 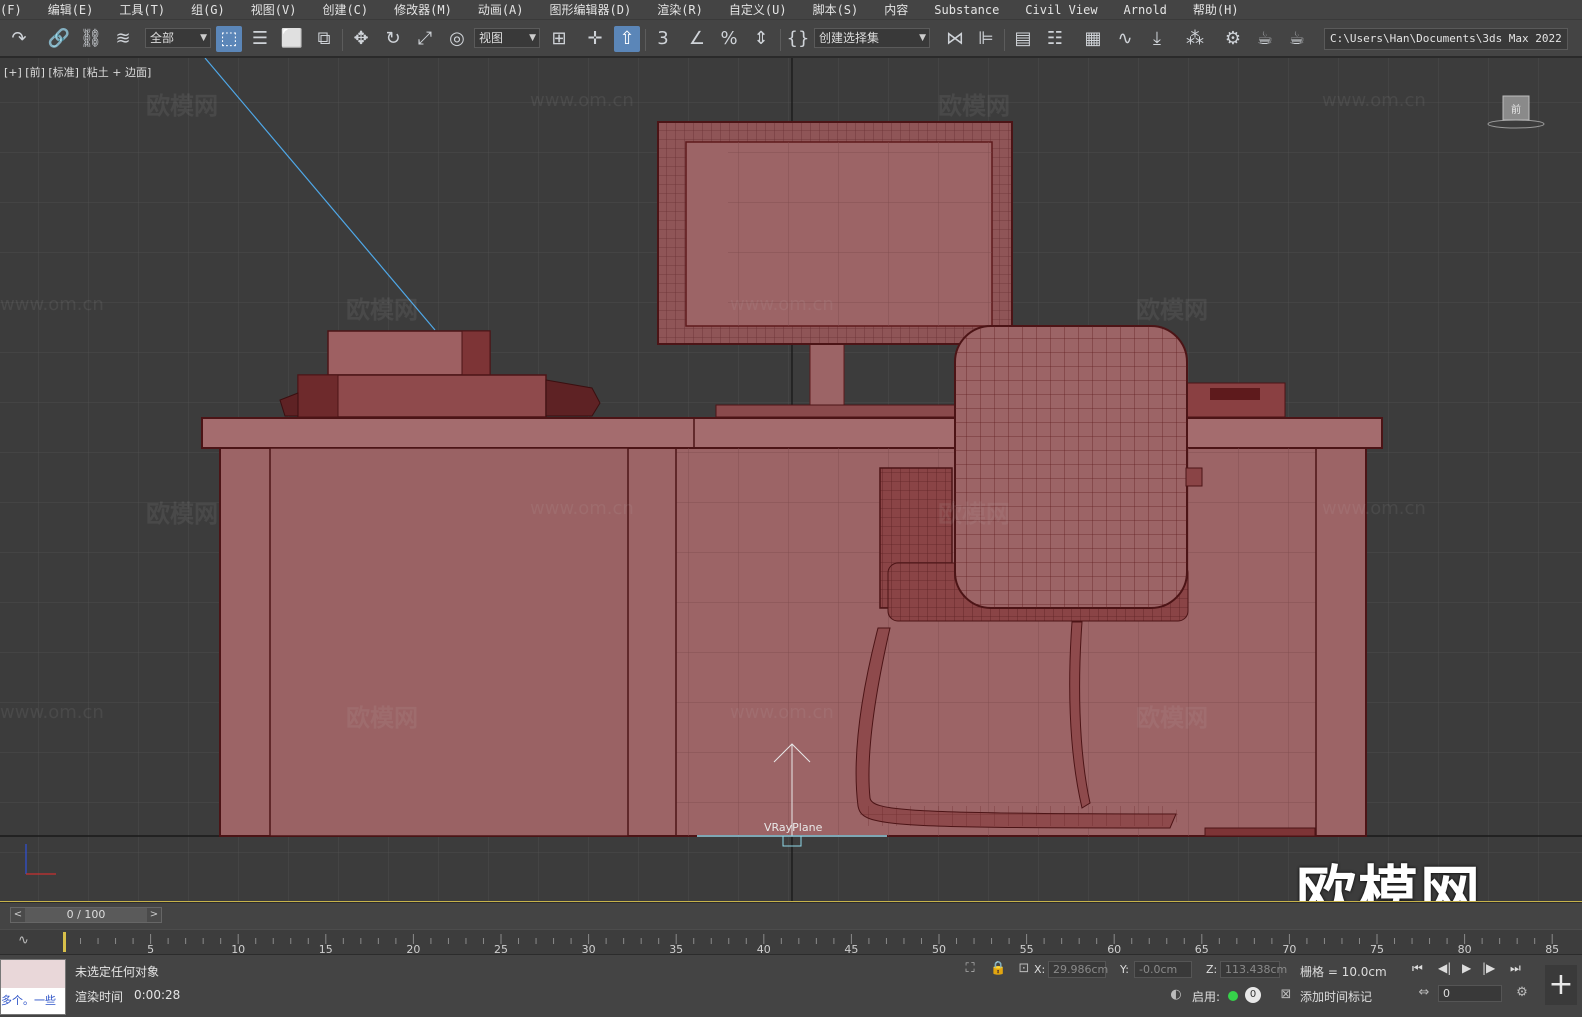 I want to click on rect-selection-region-icon: ⬜, so click(x=292, y=39).